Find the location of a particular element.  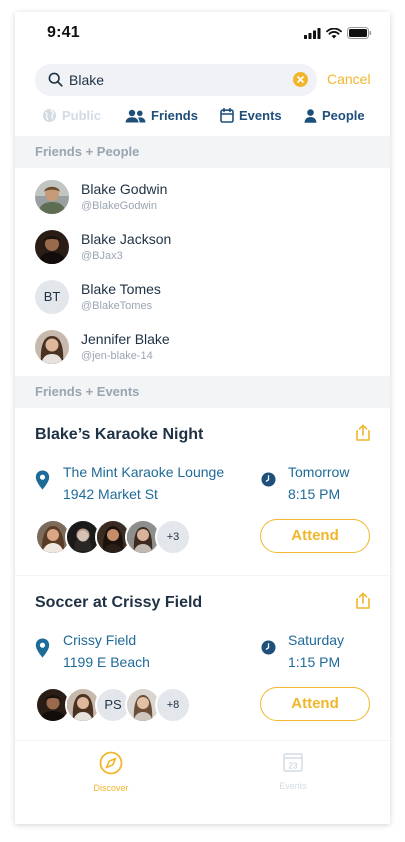

clear-search-icon is located at coordinates (300, 79).